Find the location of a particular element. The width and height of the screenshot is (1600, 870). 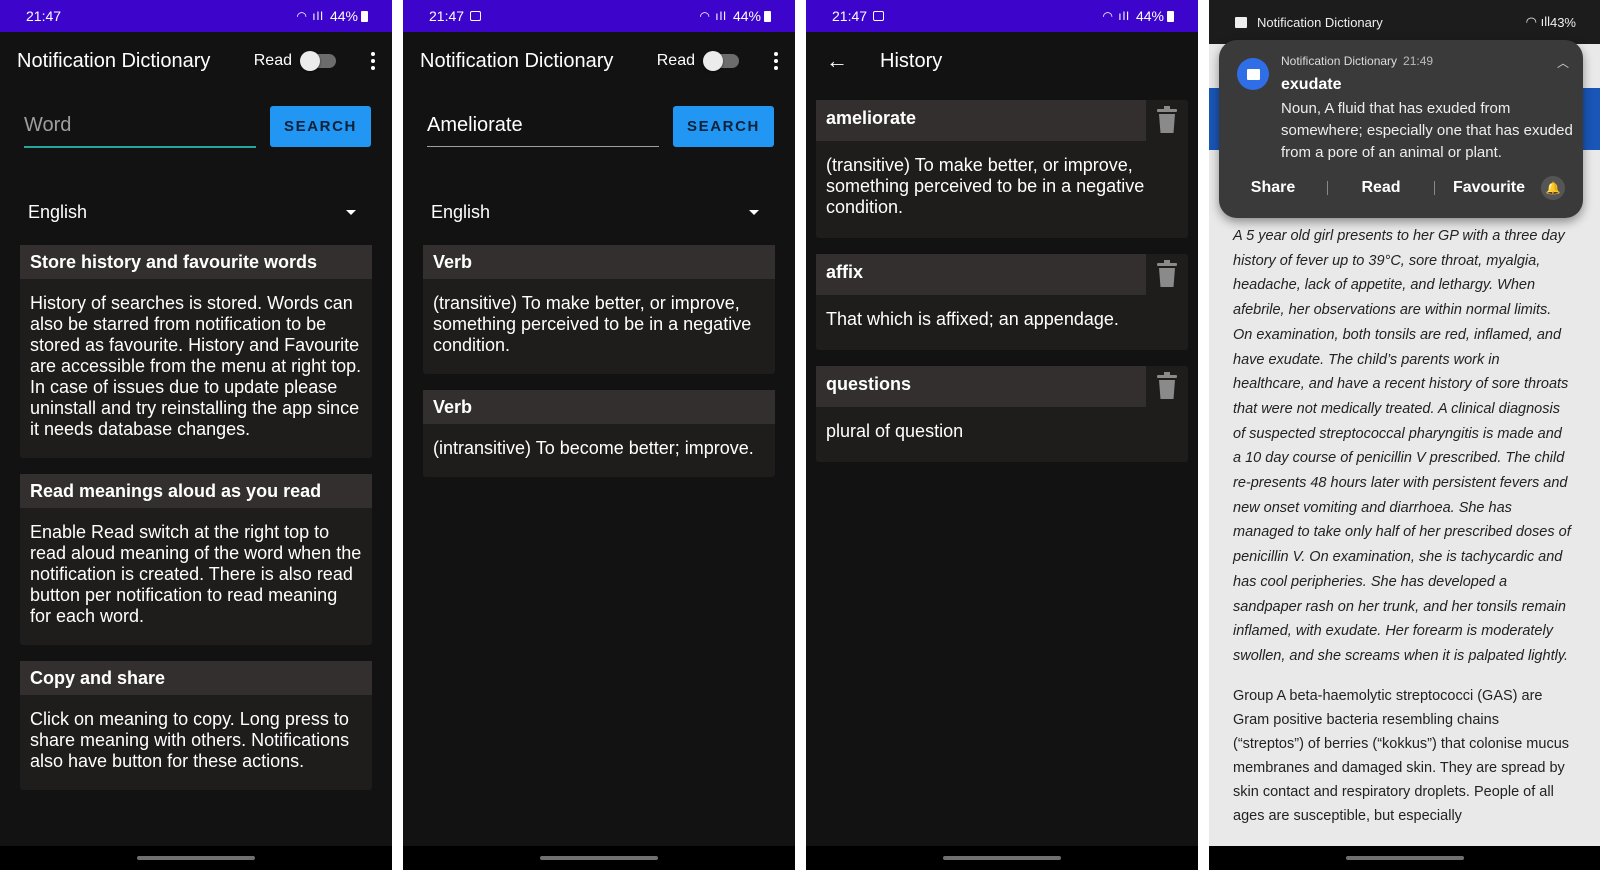

card-title: Store history and favourite words is located at coordinates (196, 262).